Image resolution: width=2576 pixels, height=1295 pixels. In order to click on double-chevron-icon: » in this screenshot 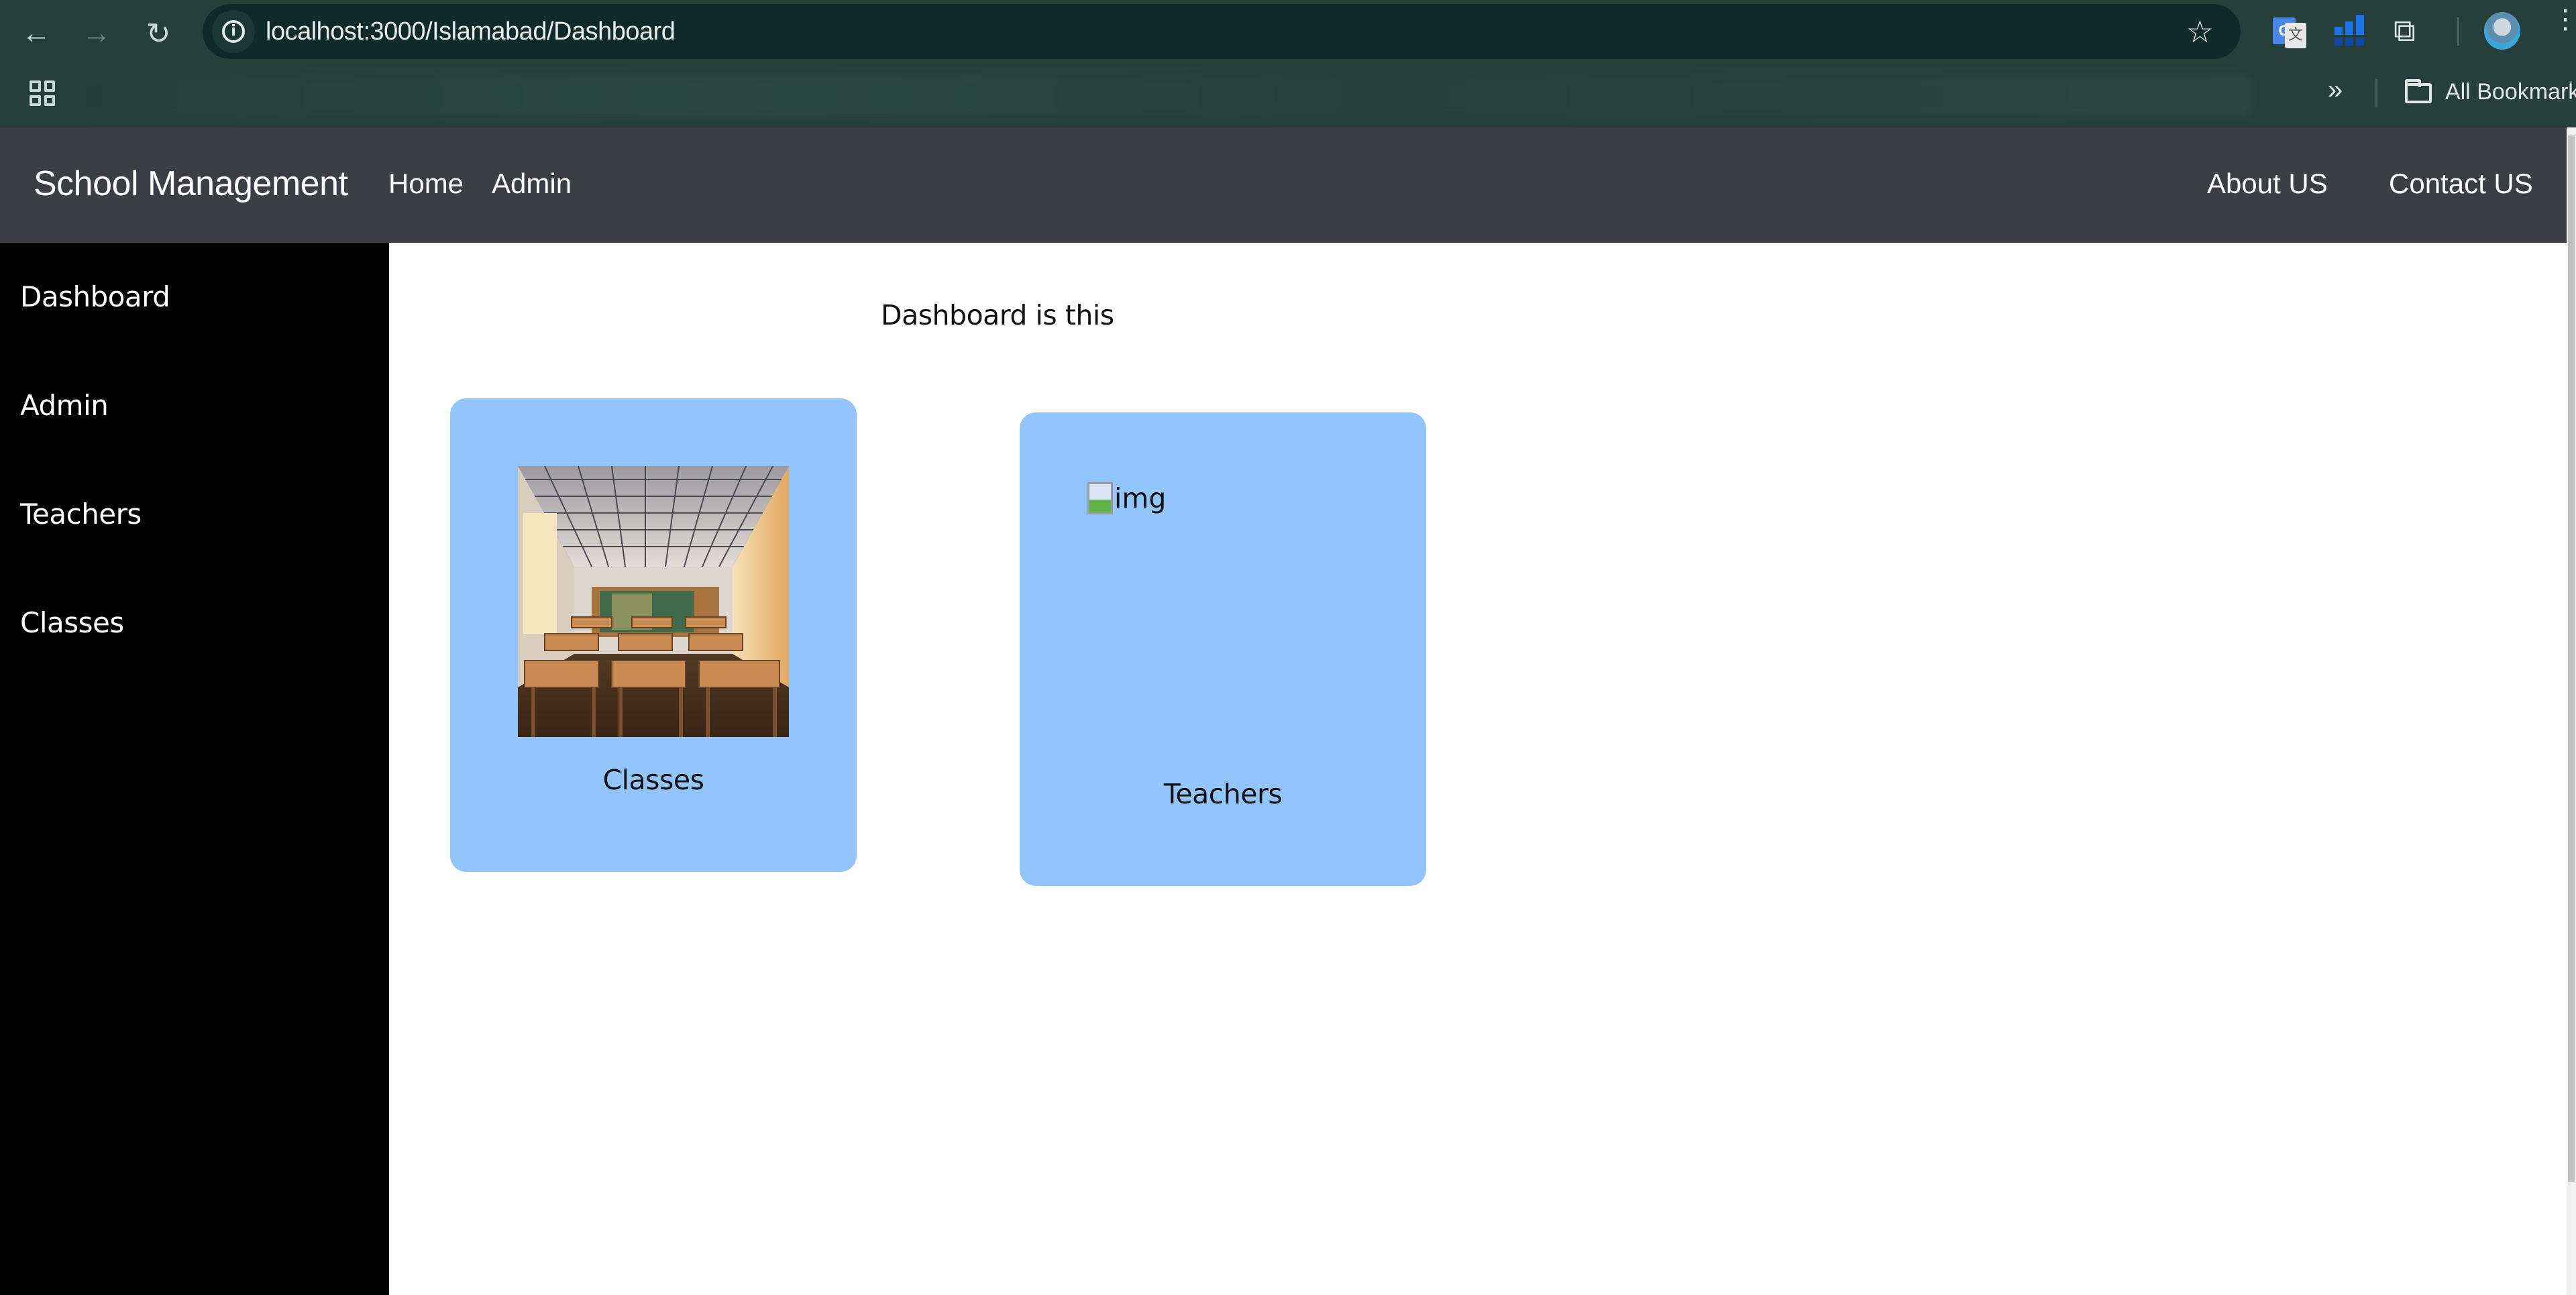, I will do `click(2335, 90)`.